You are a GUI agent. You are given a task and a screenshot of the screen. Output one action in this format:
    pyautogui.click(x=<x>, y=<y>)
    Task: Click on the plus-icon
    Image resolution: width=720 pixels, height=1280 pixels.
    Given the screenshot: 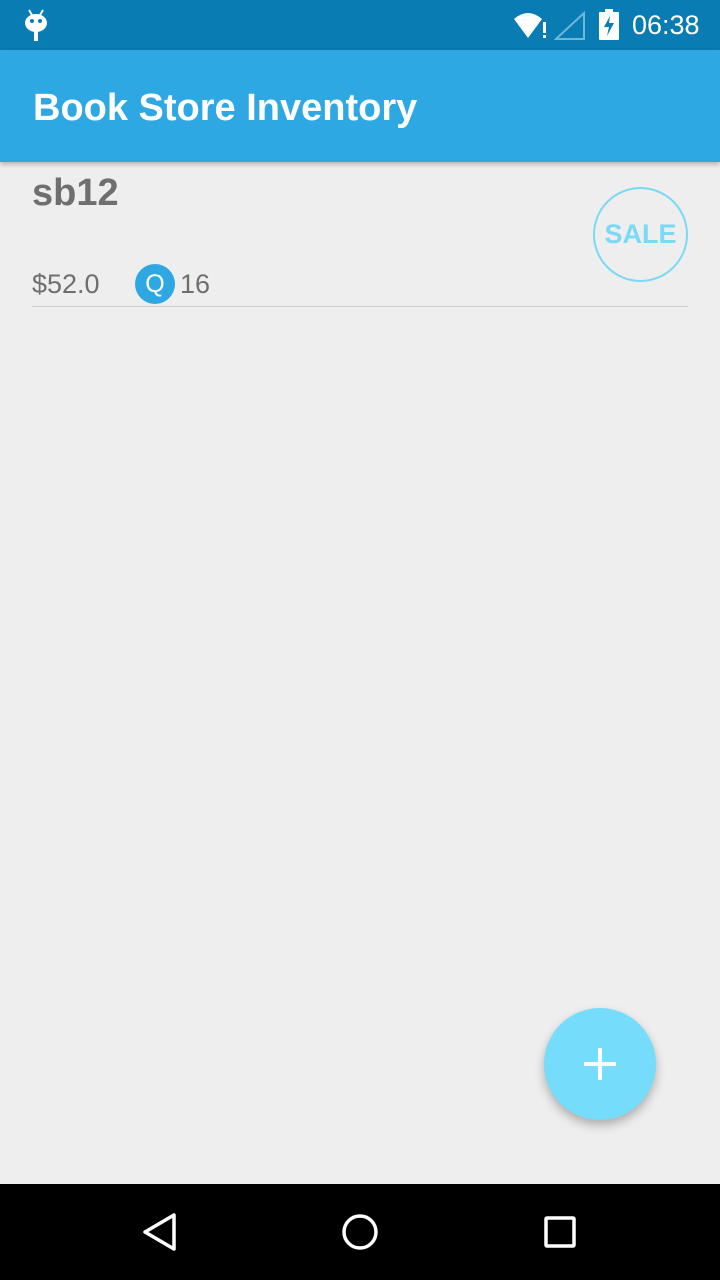 What is the action you would take?
    pyautogui.click(x=600, y=1064)
    